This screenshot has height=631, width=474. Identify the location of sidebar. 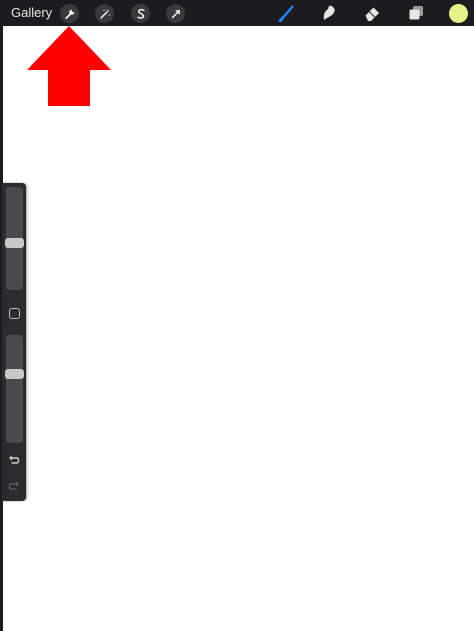
(14, 342).